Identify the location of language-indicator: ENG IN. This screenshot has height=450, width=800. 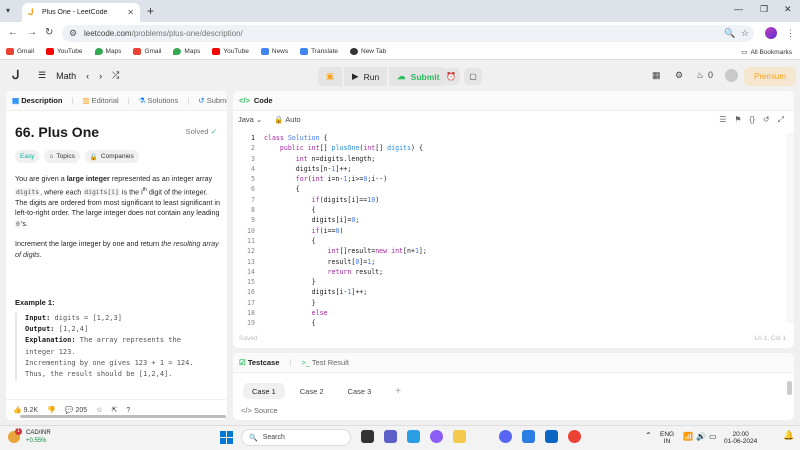
(667, 438).